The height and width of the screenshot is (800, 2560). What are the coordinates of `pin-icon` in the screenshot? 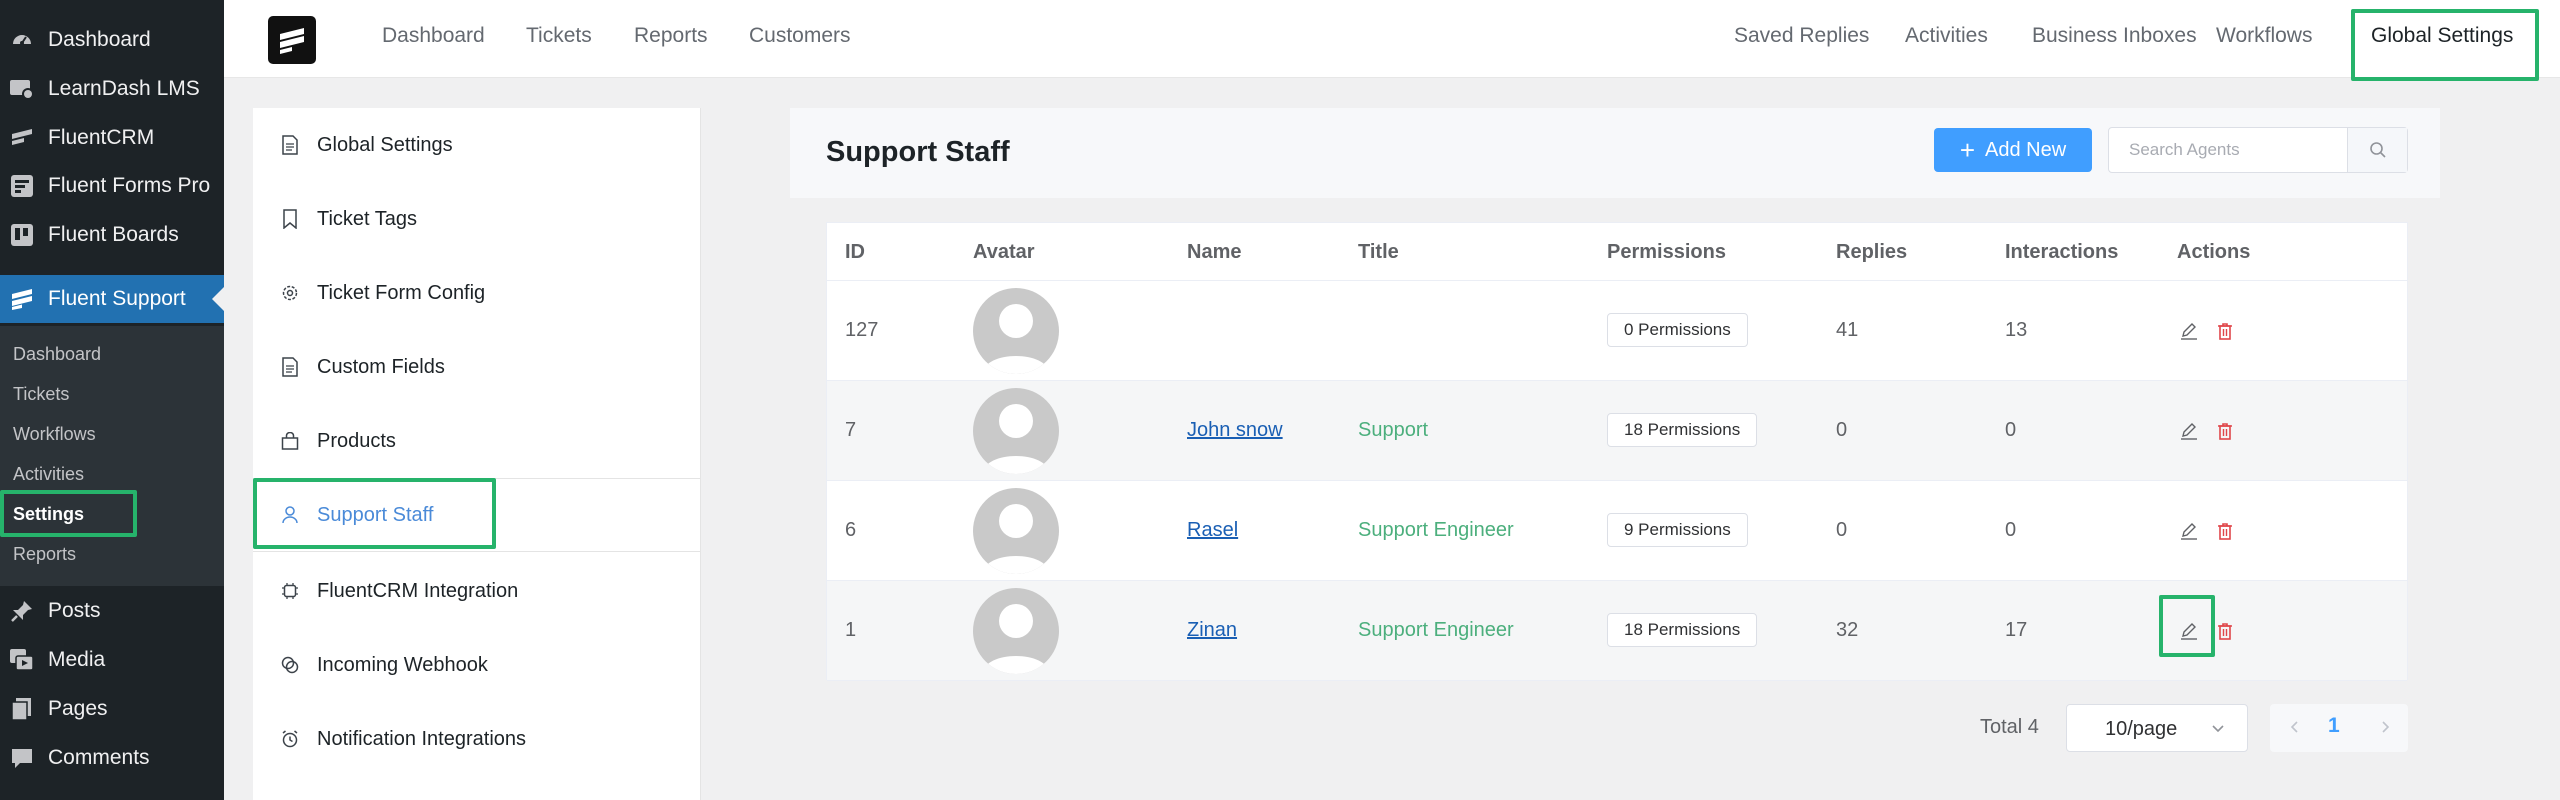 It's located at (22, 611).